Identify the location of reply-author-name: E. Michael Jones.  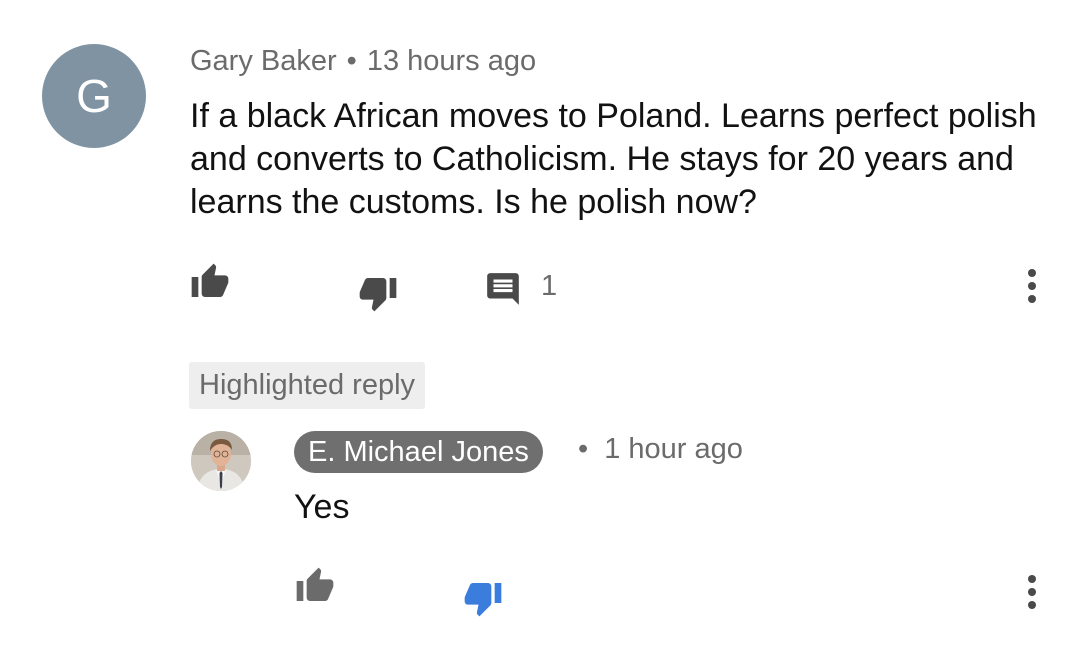
(418, 451).